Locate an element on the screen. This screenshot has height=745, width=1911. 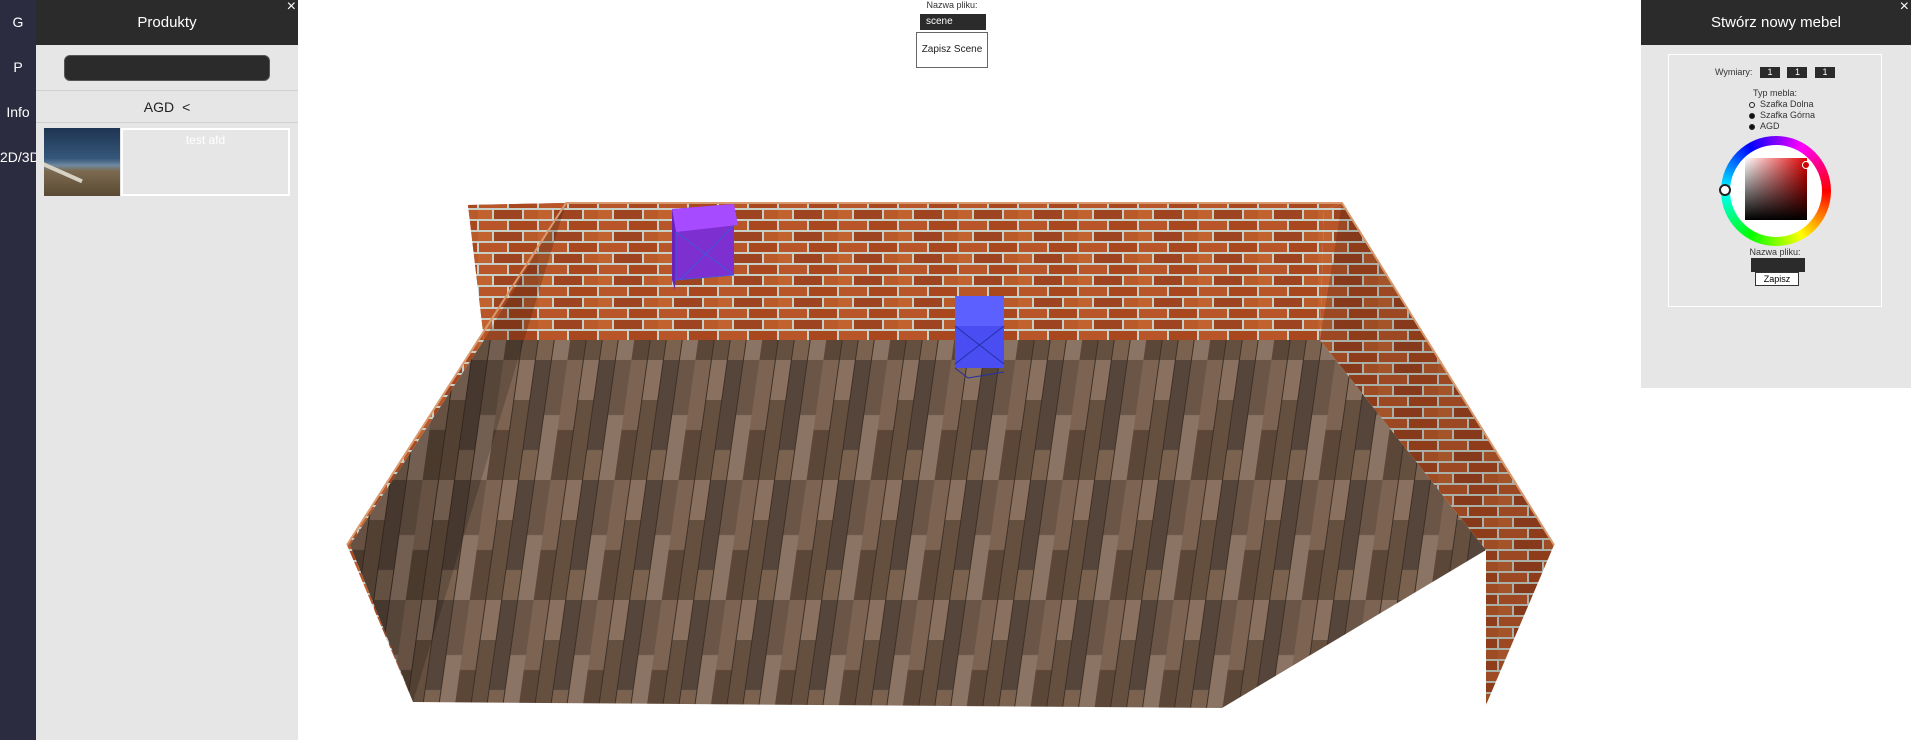
type-option-agd: AGD is located at coordinates (1782, 126).